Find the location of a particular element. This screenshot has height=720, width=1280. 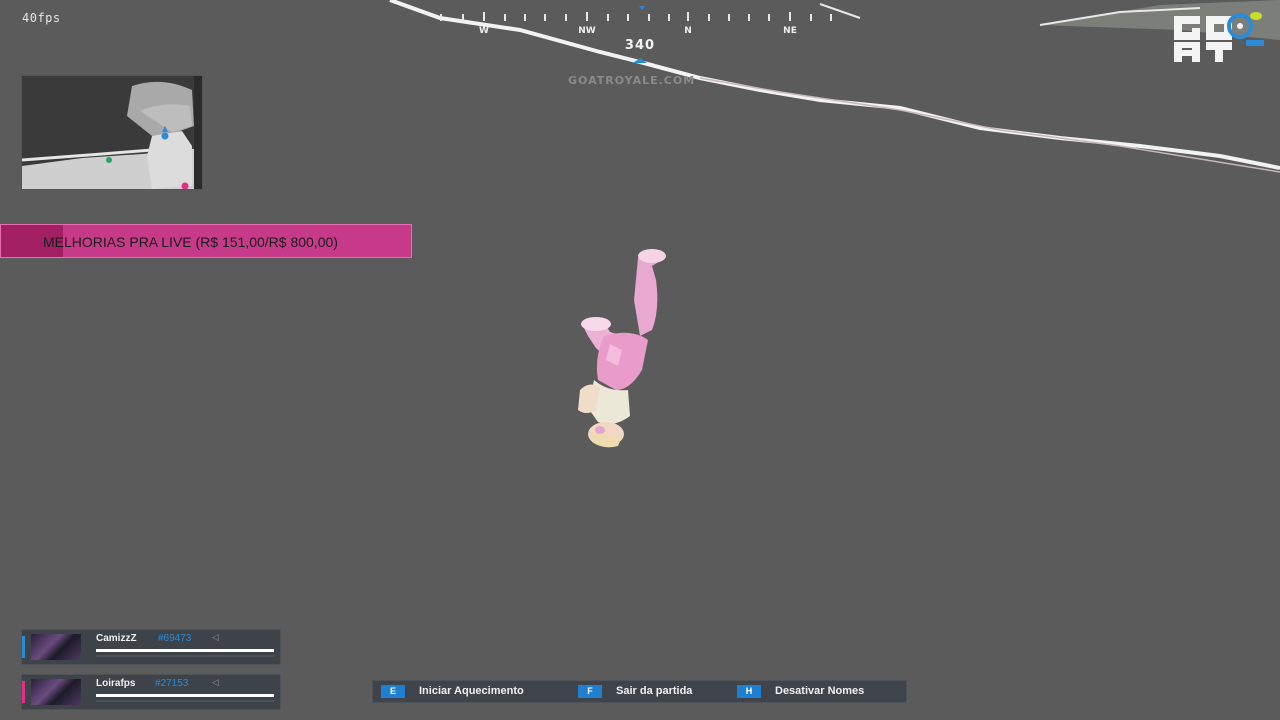

teammate-name: CamizzZ is located at coordinates (116, 638).